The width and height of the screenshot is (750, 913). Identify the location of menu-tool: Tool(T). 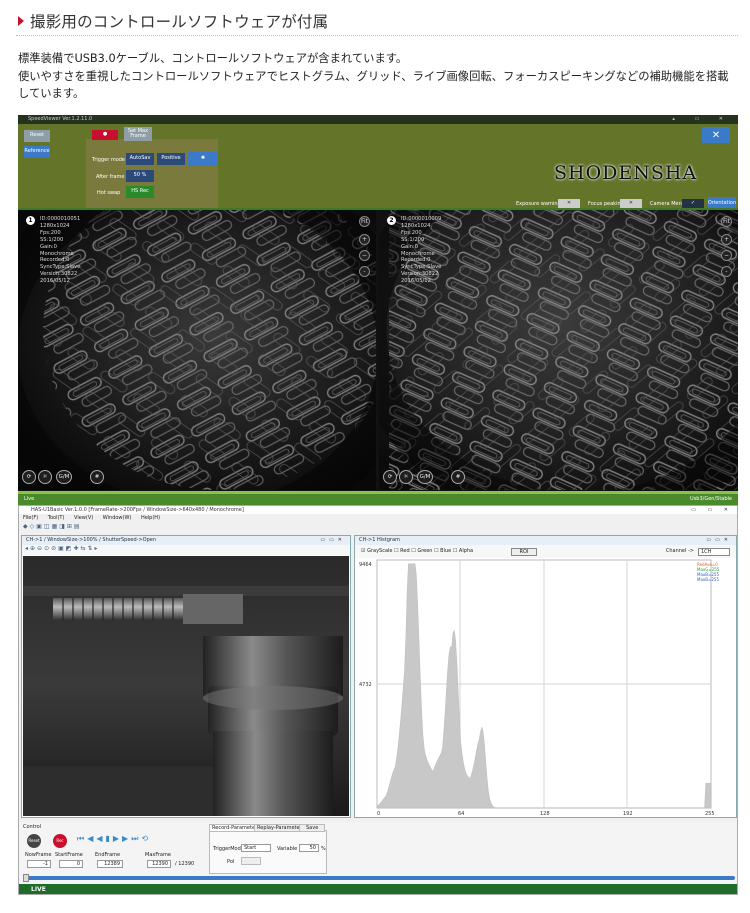
(56, 518).